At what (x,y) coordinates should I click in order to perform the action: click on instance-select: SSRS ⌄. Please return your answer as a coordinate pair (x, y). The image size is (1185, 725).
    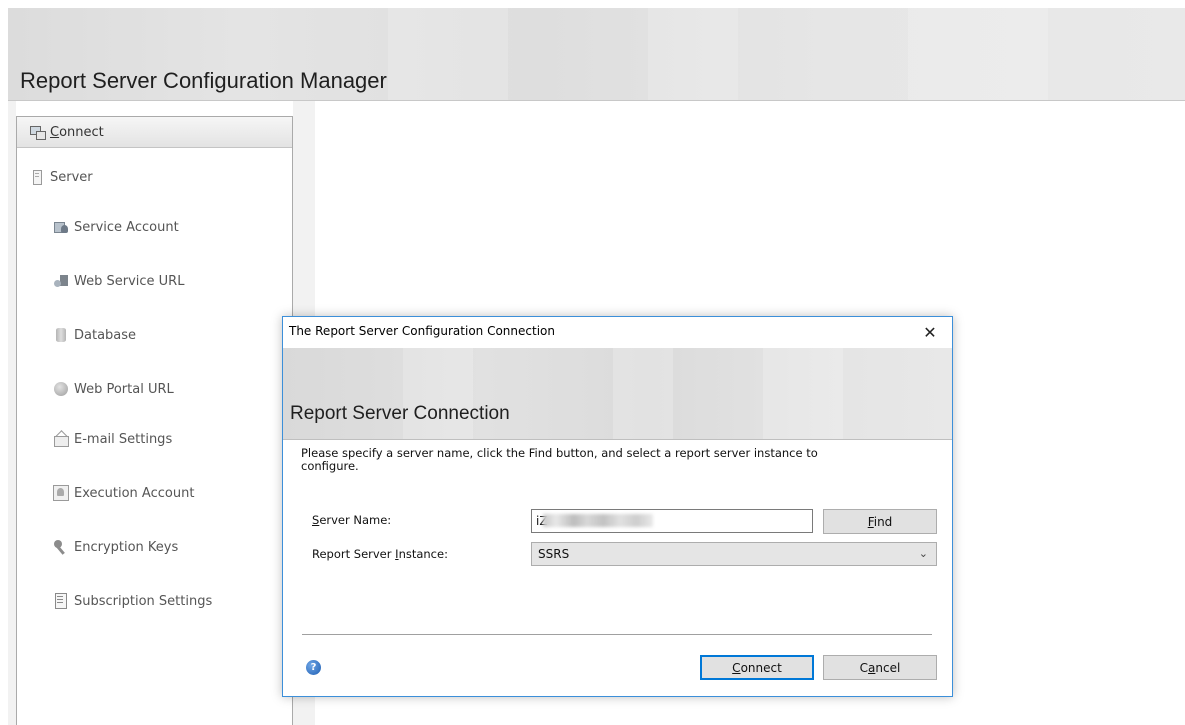
    Looking at the image, I should click on (734, 554).